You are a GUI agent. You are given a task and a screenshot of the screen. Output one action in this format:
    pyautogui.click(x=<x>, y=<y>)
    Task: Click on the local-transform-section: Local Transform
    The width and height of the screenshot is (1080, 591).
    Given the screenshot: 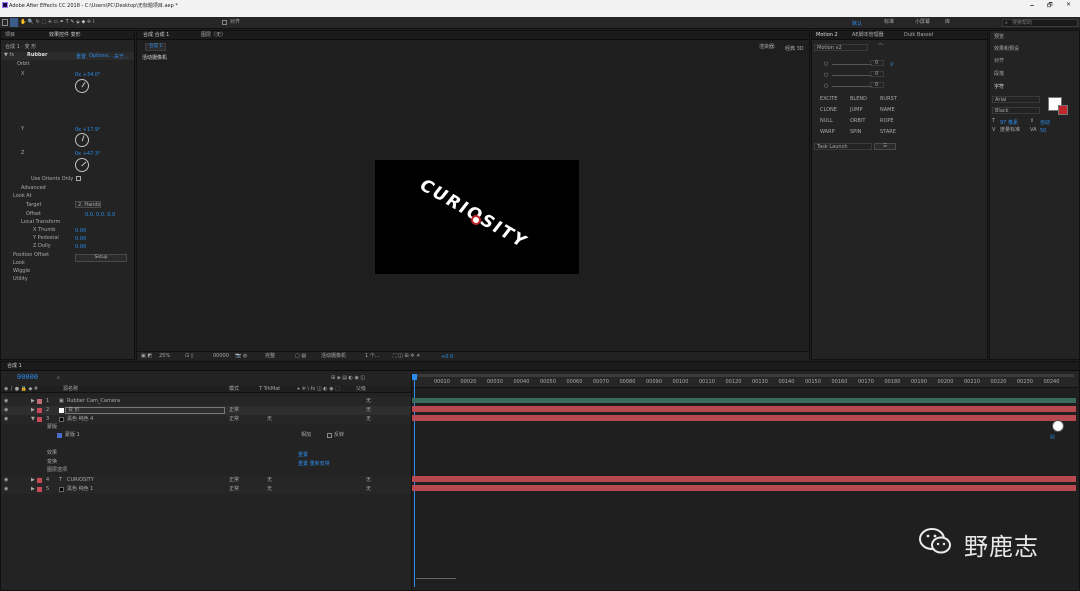 What is the action you would take?
    pyautogui.click(x=40, y=222)
    